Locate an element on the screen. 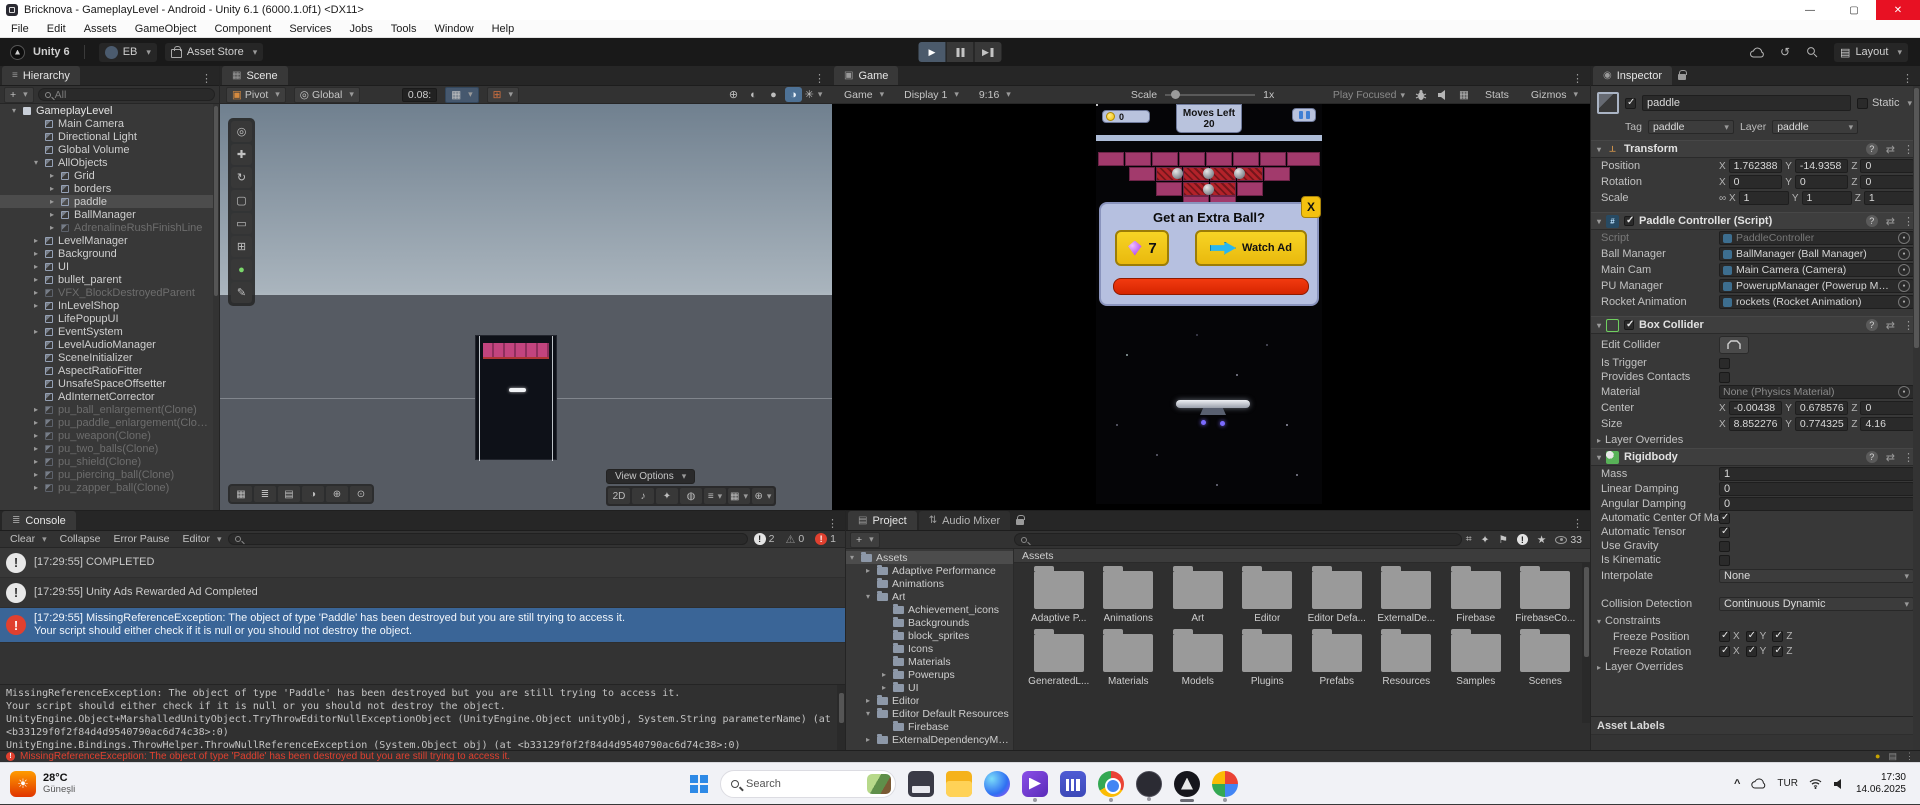 Image resolution: width=1920 pixels, height=805 pixels. tree-folder-item: UI is located at coordinates (929, 687).